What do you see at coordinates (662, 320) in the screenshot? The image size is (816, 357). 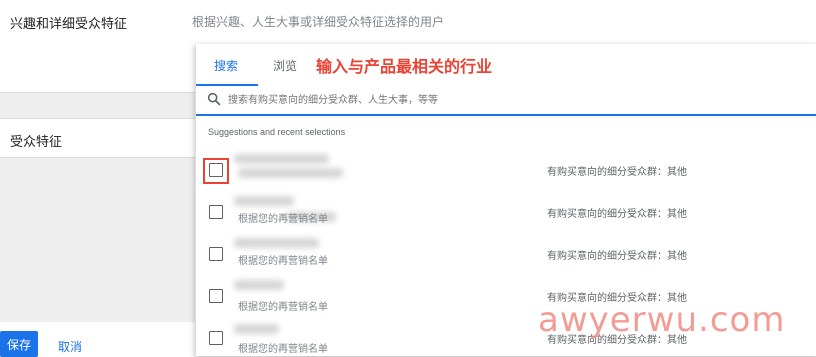 I see `watermark: awyerwu.com` at bounding box center [662, 320].